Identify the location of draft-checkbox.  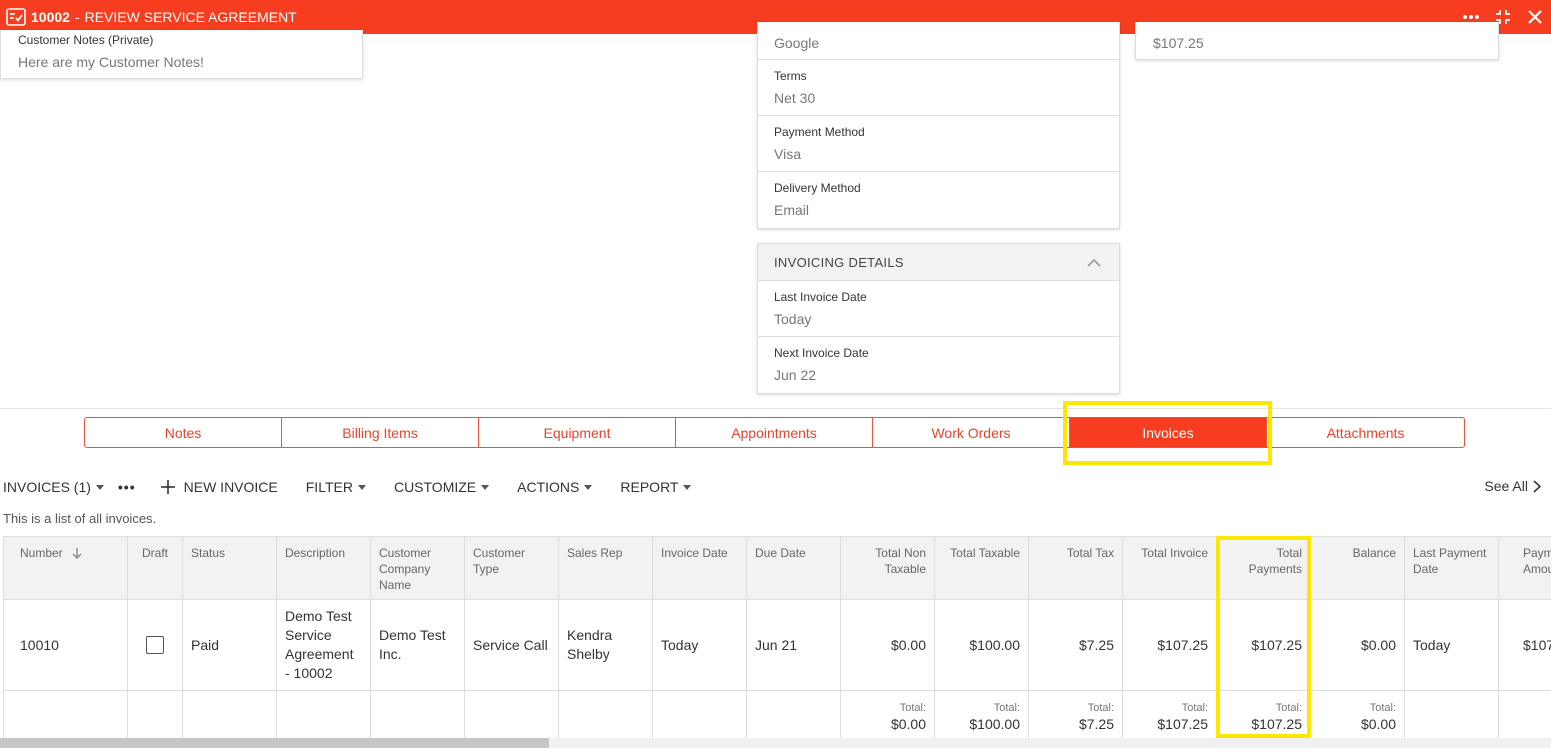
(155, 645).